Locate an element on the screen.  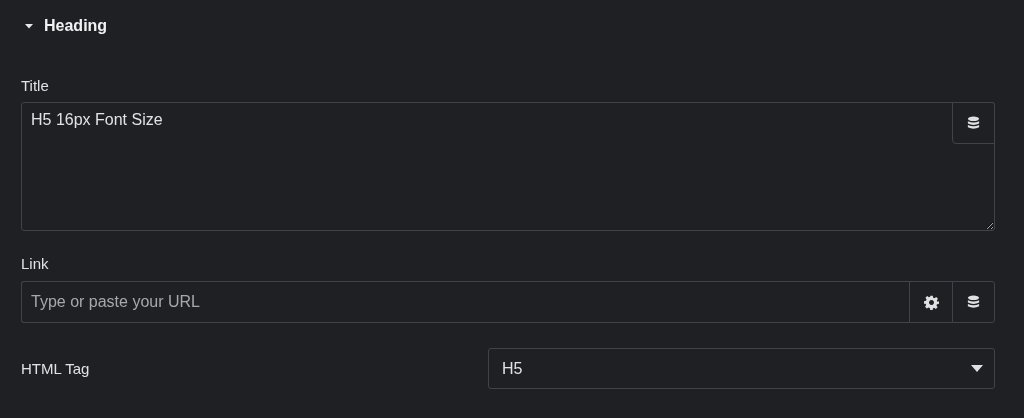
caret-icon is located at coordinates (29, 26).